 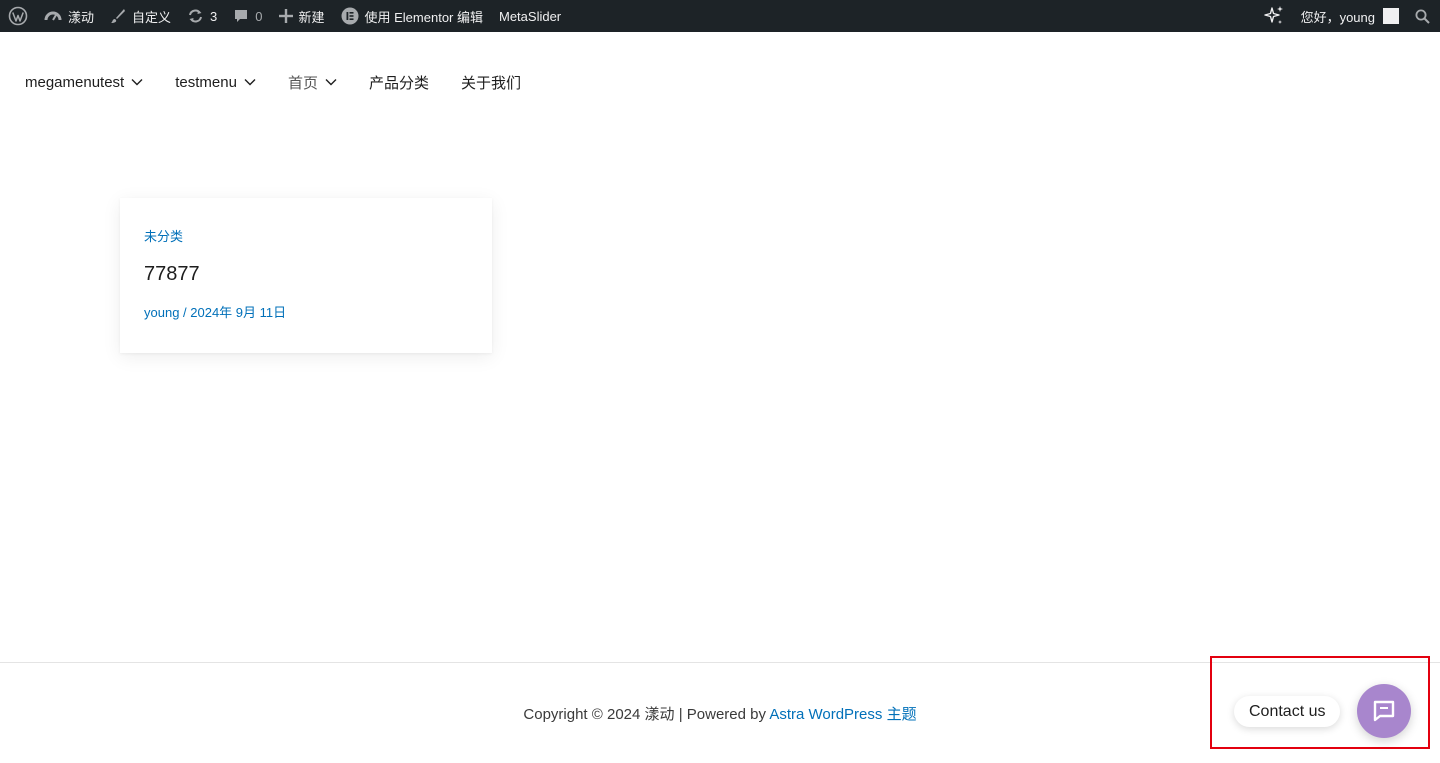 I want to click on post-card: 未分类 77877 young / 2024年 9月 11日, so click(x=306, y=275).